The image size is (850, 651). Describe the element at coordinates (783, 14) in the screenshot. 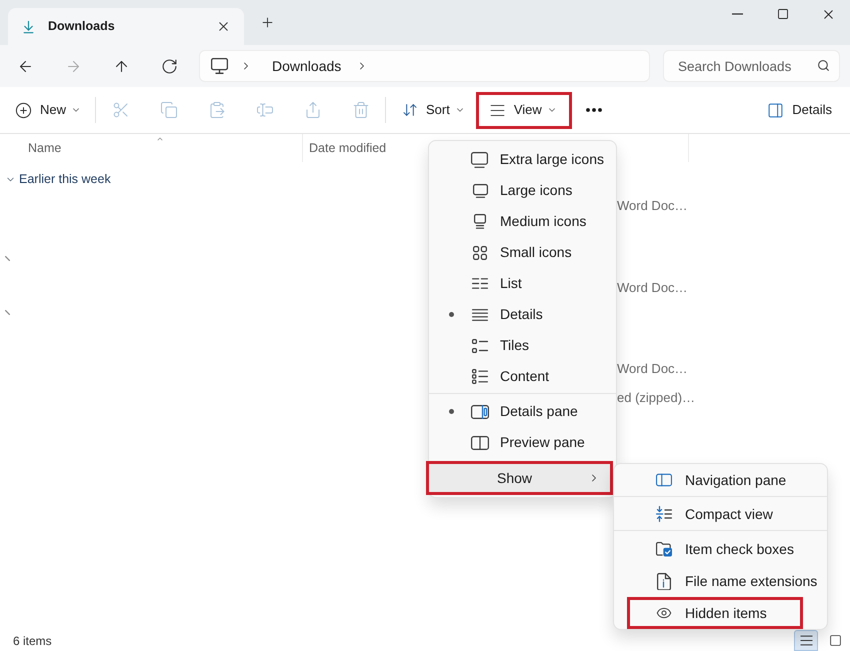

I see `maximize-icon` at that location.